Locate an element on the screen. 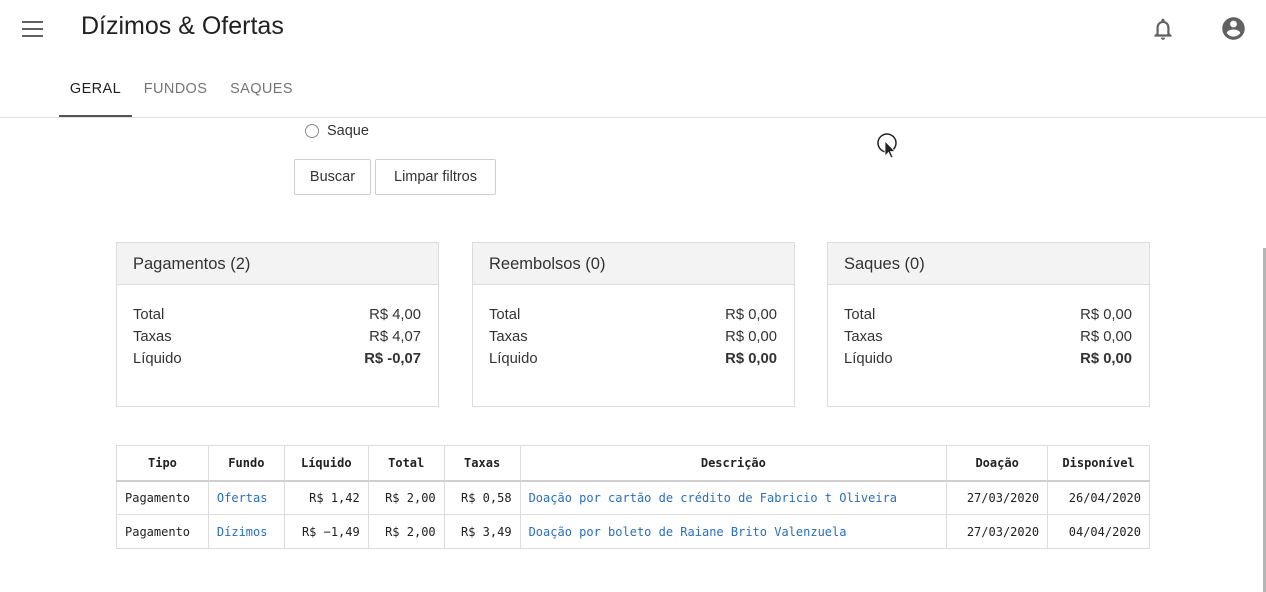 Image resolution: width=1266 pixels, height=592 pixels. radio-button is located at coordinates (312, 131).